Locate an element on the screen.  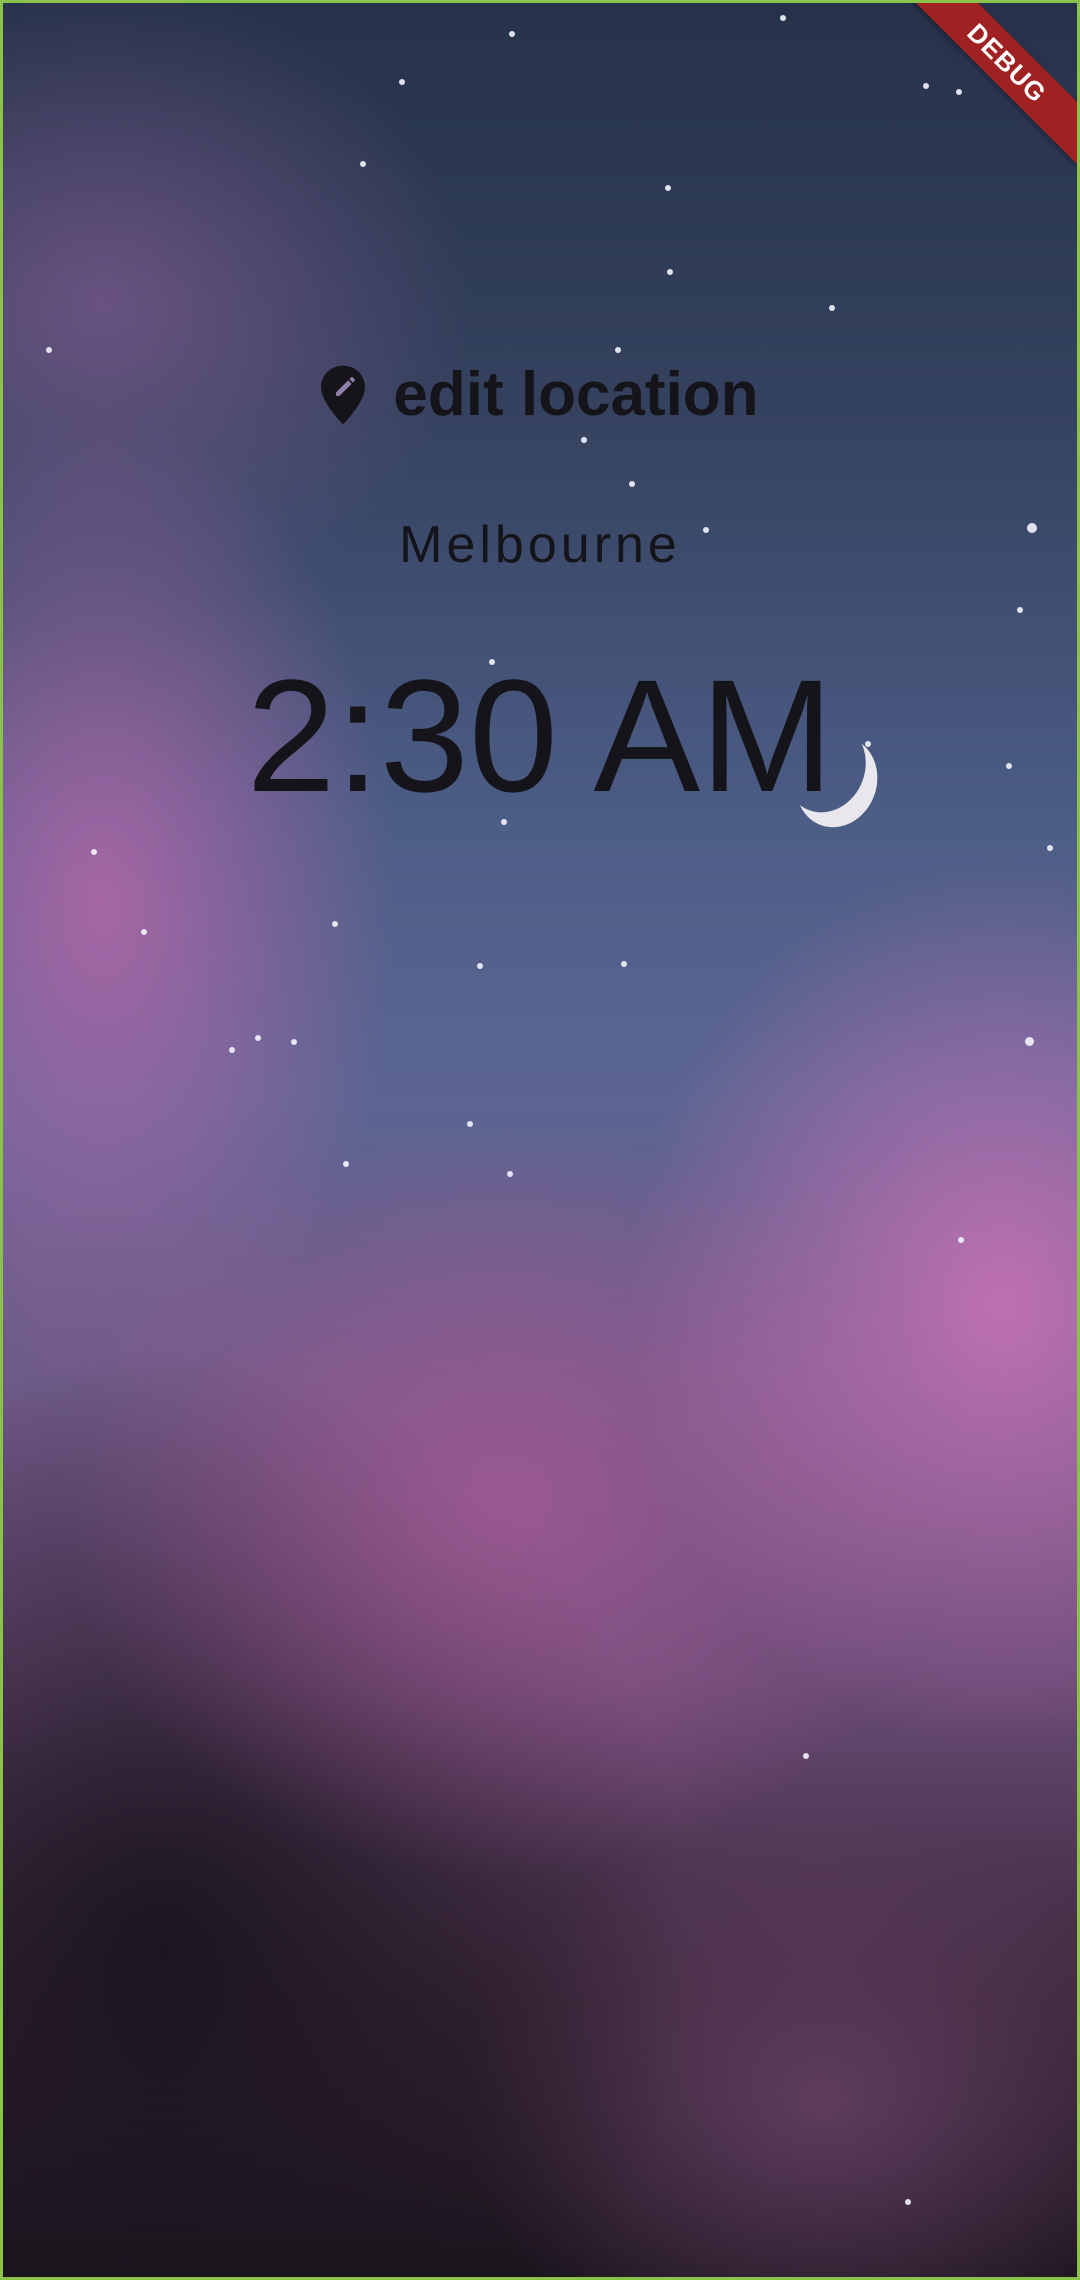
edit-location-icon is located at coordinates (343, 395).